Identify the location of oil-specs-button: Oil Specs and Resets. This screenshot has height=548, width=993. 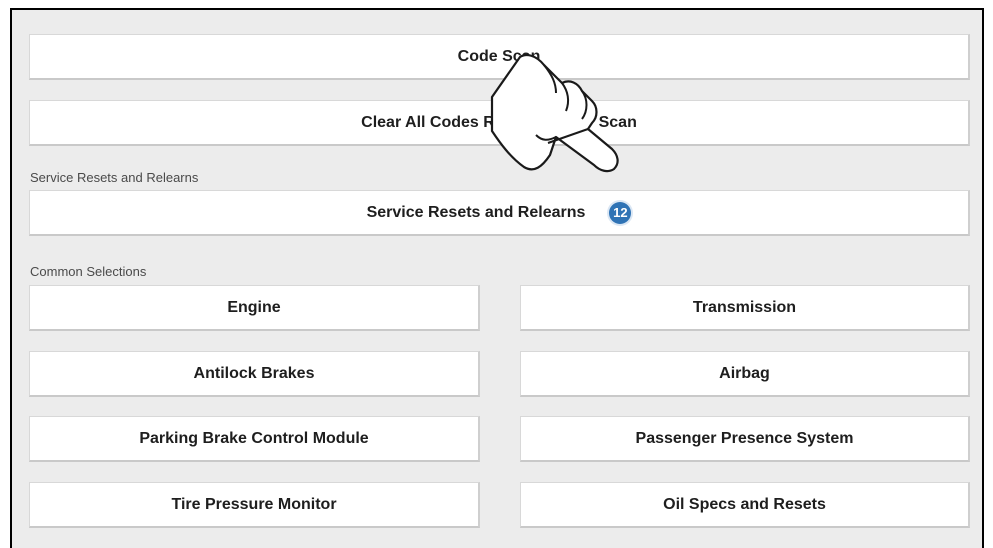
(745, 505).